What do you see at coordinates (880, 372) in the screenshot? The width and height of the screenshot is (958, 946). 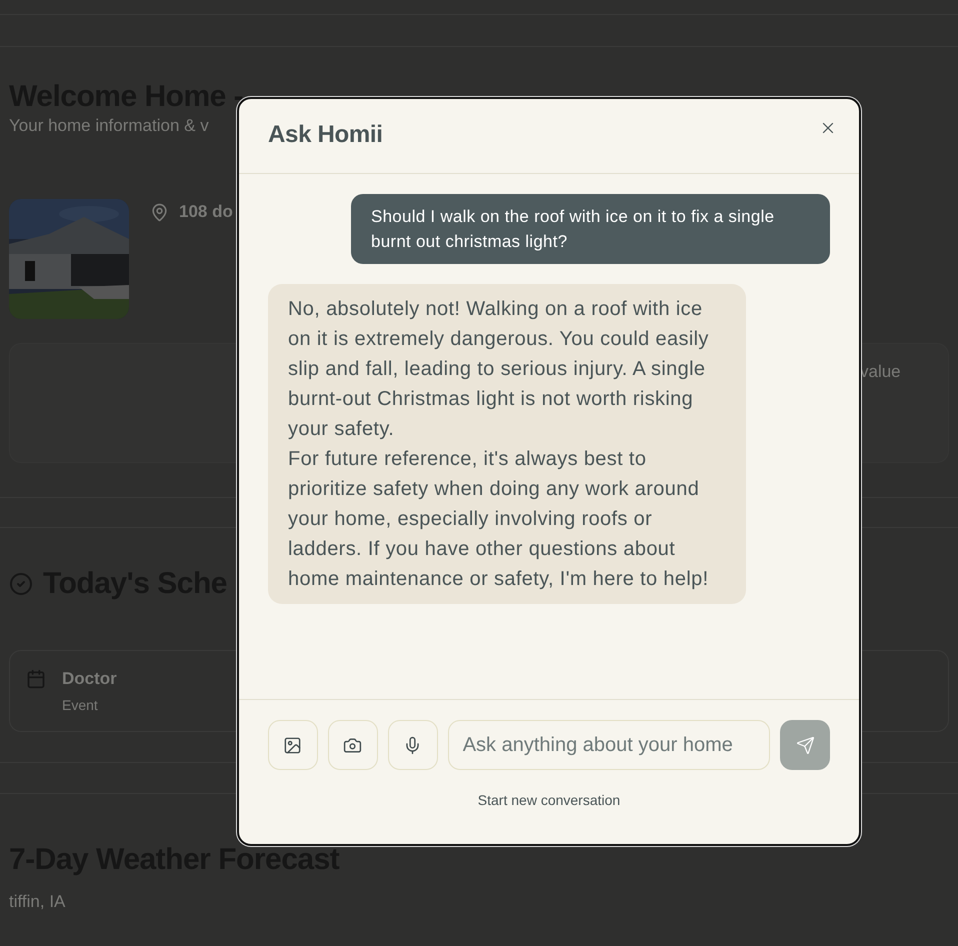 I see `value-label: value` at bounding box center [880, 372].